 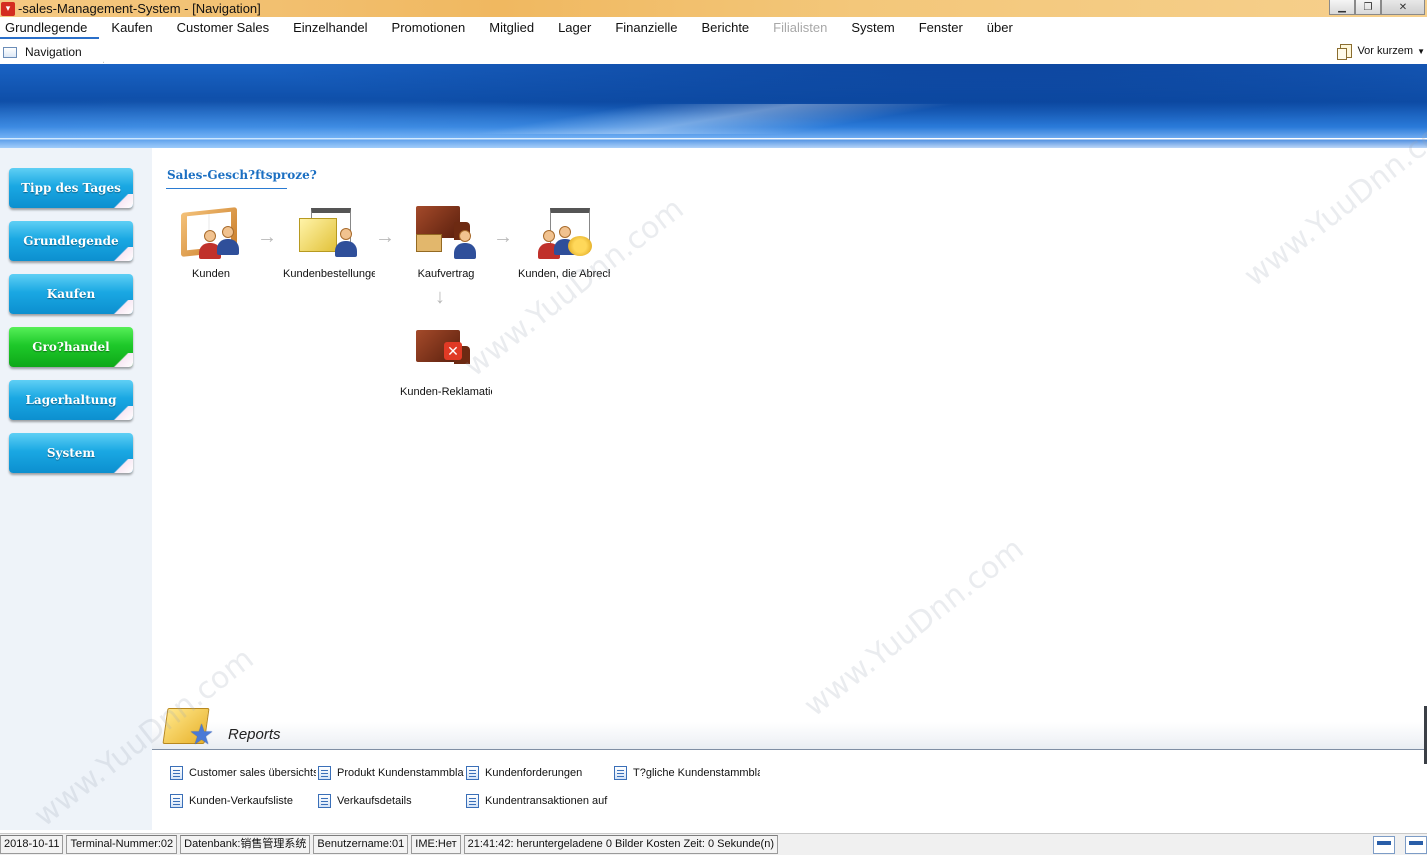 What do you see at coordinates (1403, 7) in the screenshot?
I see `close-icon: ✕` at bounding box center [1403, 7].